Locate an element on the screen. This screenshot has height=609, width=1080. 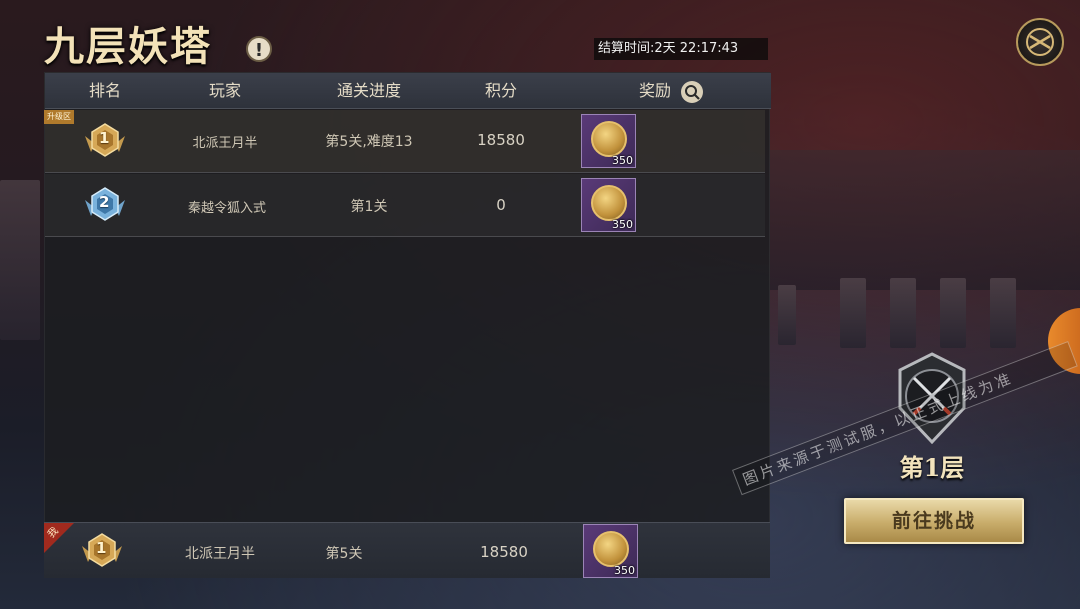
magnifier-icon is located at coordinates (692, 92).